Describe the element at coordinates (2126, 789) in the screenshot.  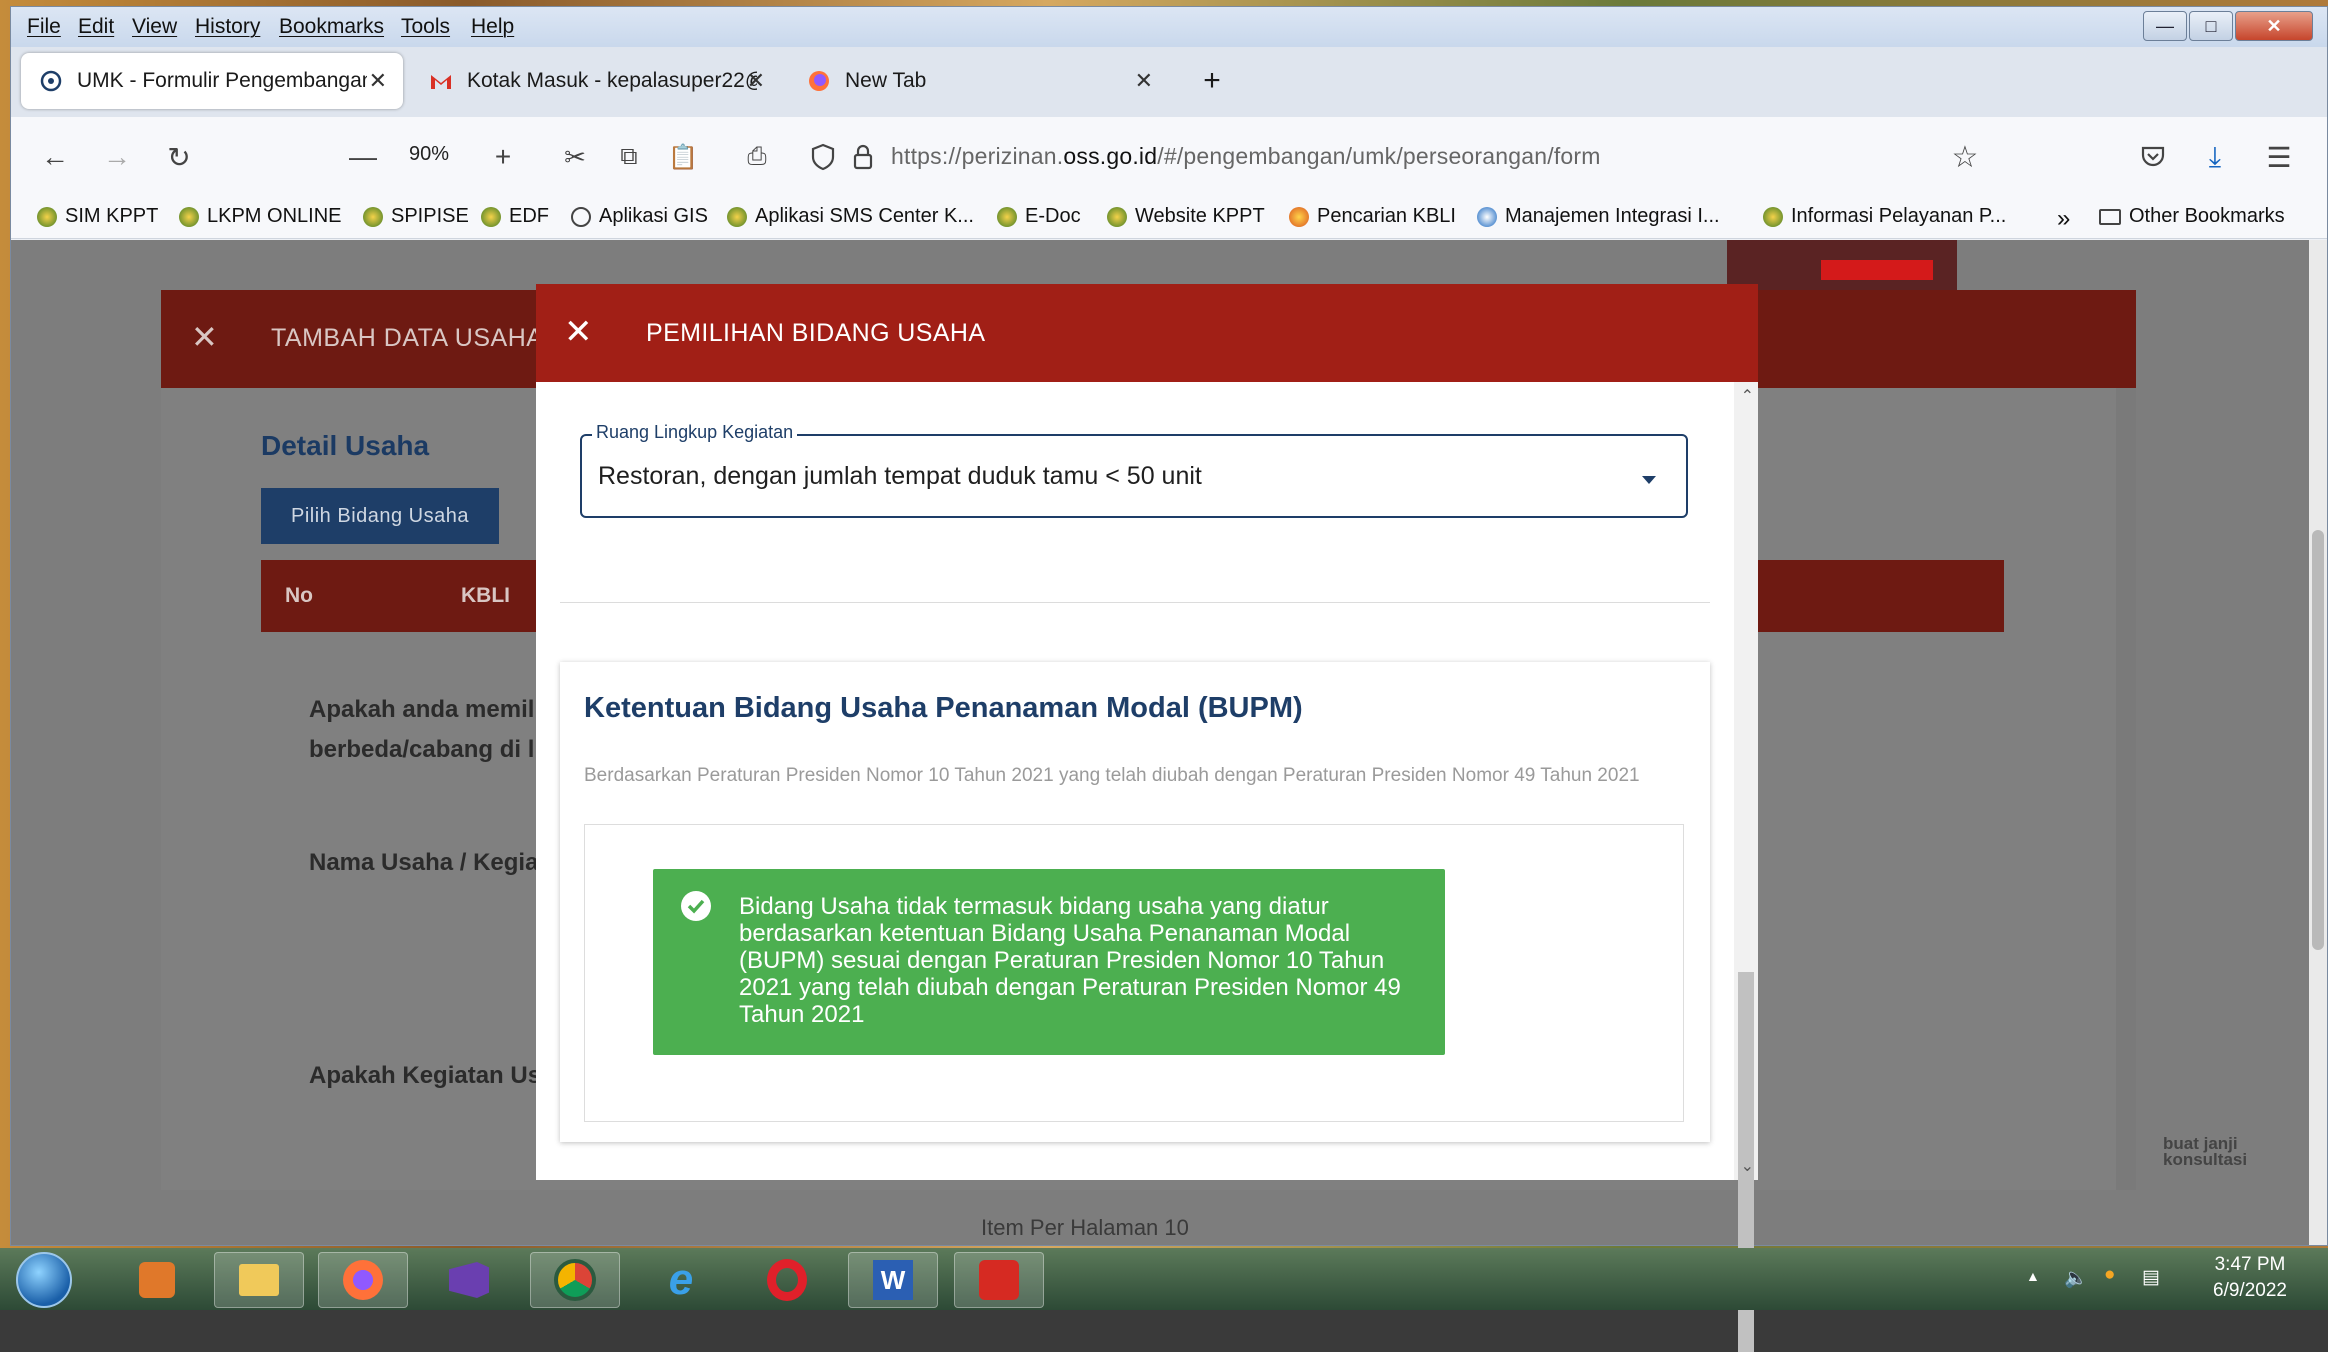
I see `modal-scrollbar` at that location.